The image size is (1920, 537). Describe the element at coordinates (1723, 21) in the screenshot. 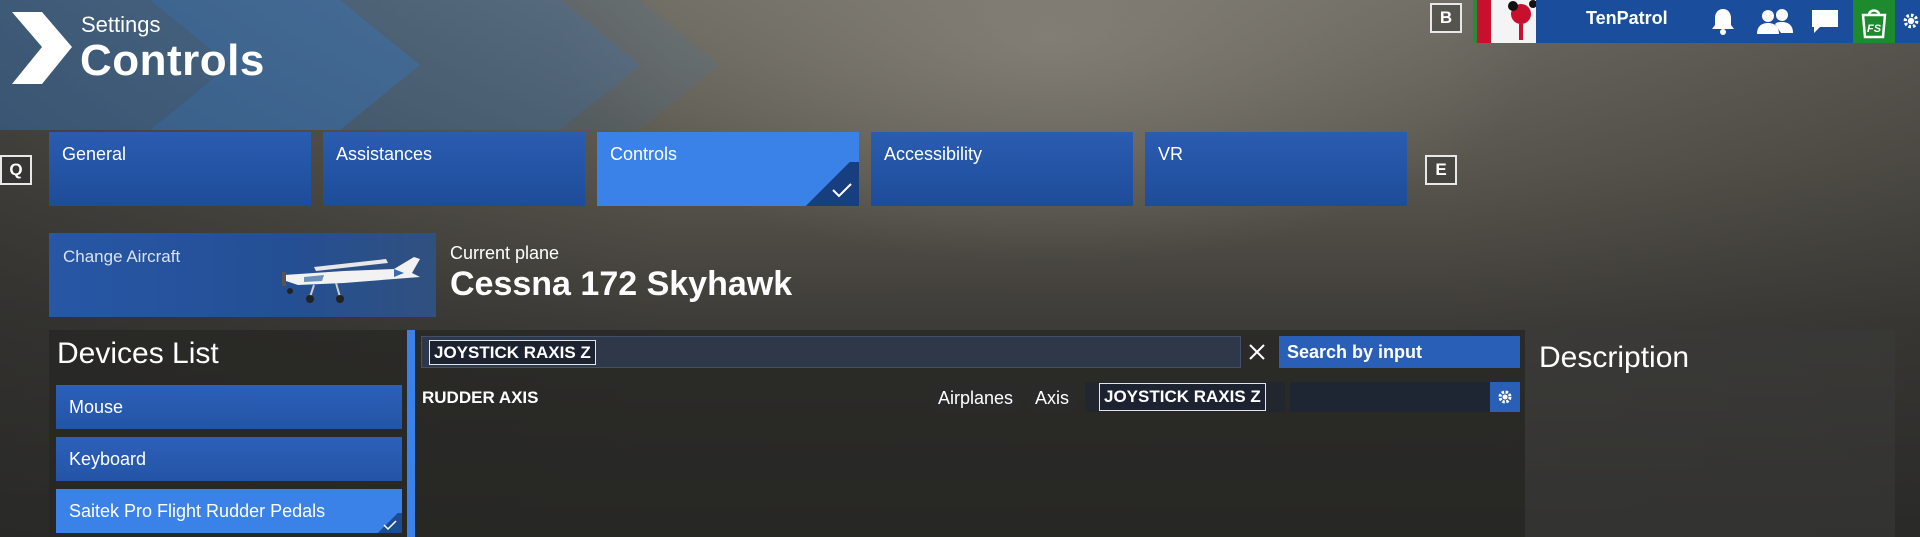

I see `bell-icon` at that location.